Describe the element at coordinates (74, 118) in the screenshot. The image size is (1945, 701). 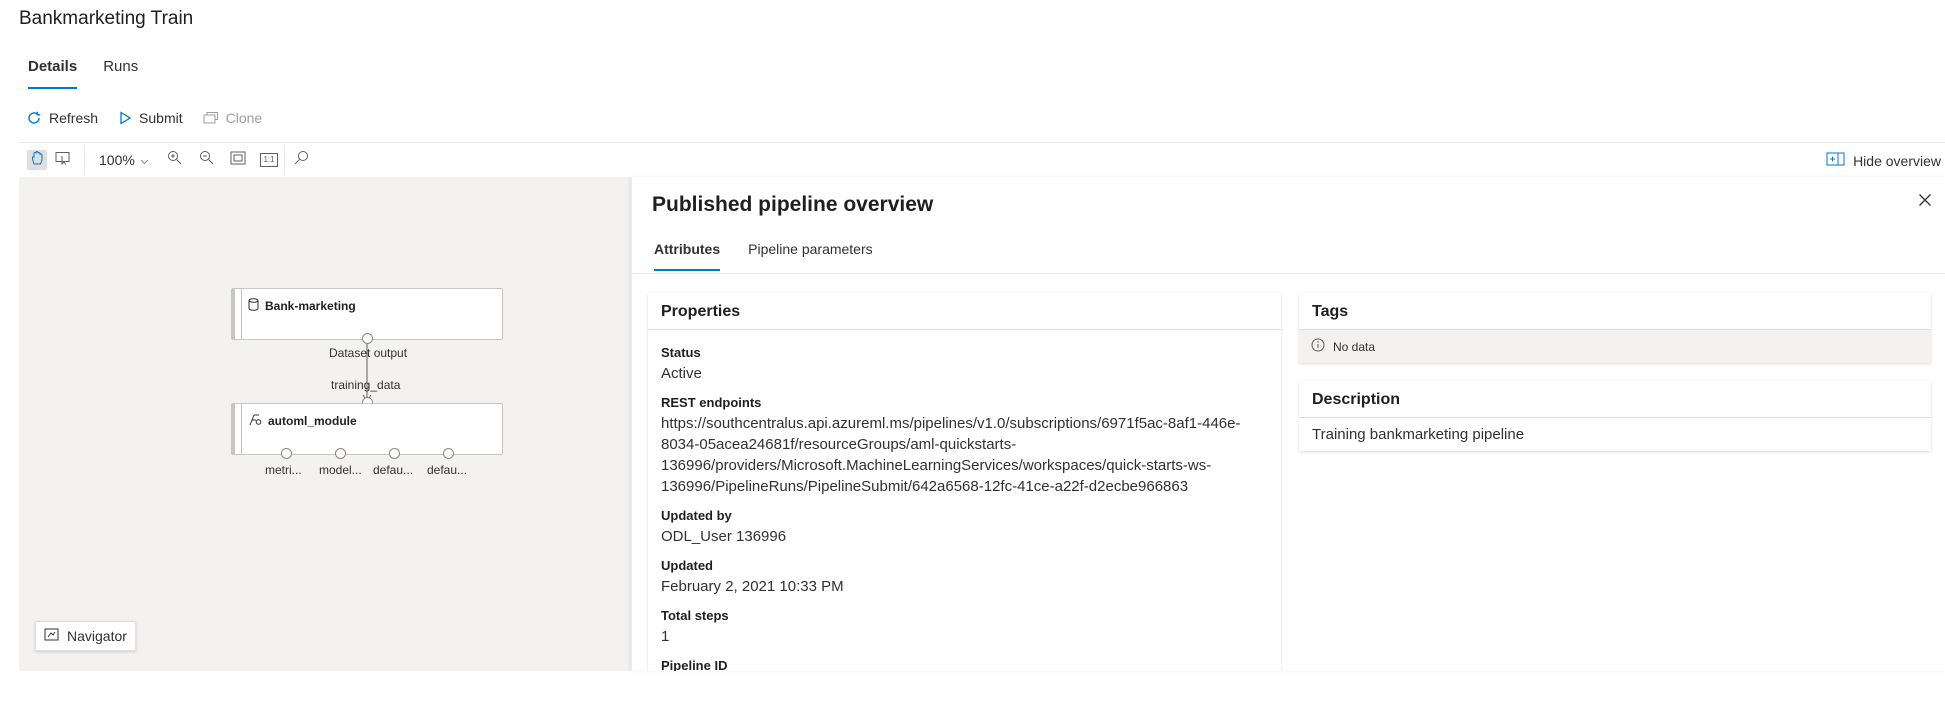
I see `refresh-label: Refresh` at that location.